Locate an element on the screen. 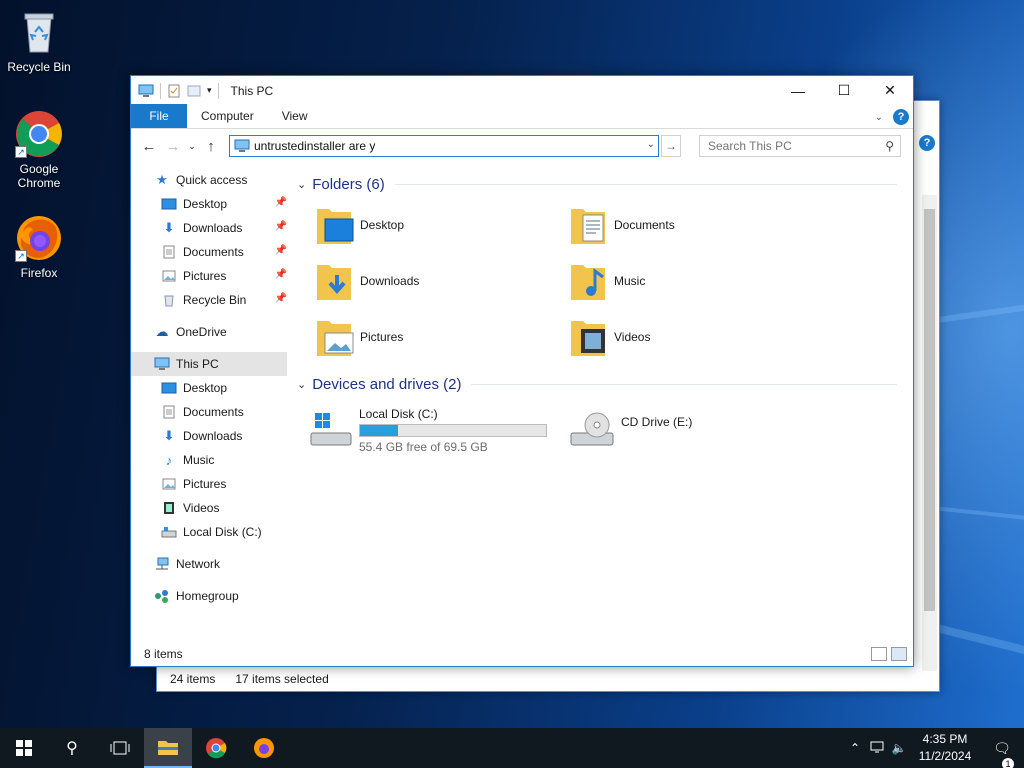 Image resolution: width=1024 pixels, height=768 pixels. shortcut-arrow-icon: ↗ is located at coordinates (21, 256).